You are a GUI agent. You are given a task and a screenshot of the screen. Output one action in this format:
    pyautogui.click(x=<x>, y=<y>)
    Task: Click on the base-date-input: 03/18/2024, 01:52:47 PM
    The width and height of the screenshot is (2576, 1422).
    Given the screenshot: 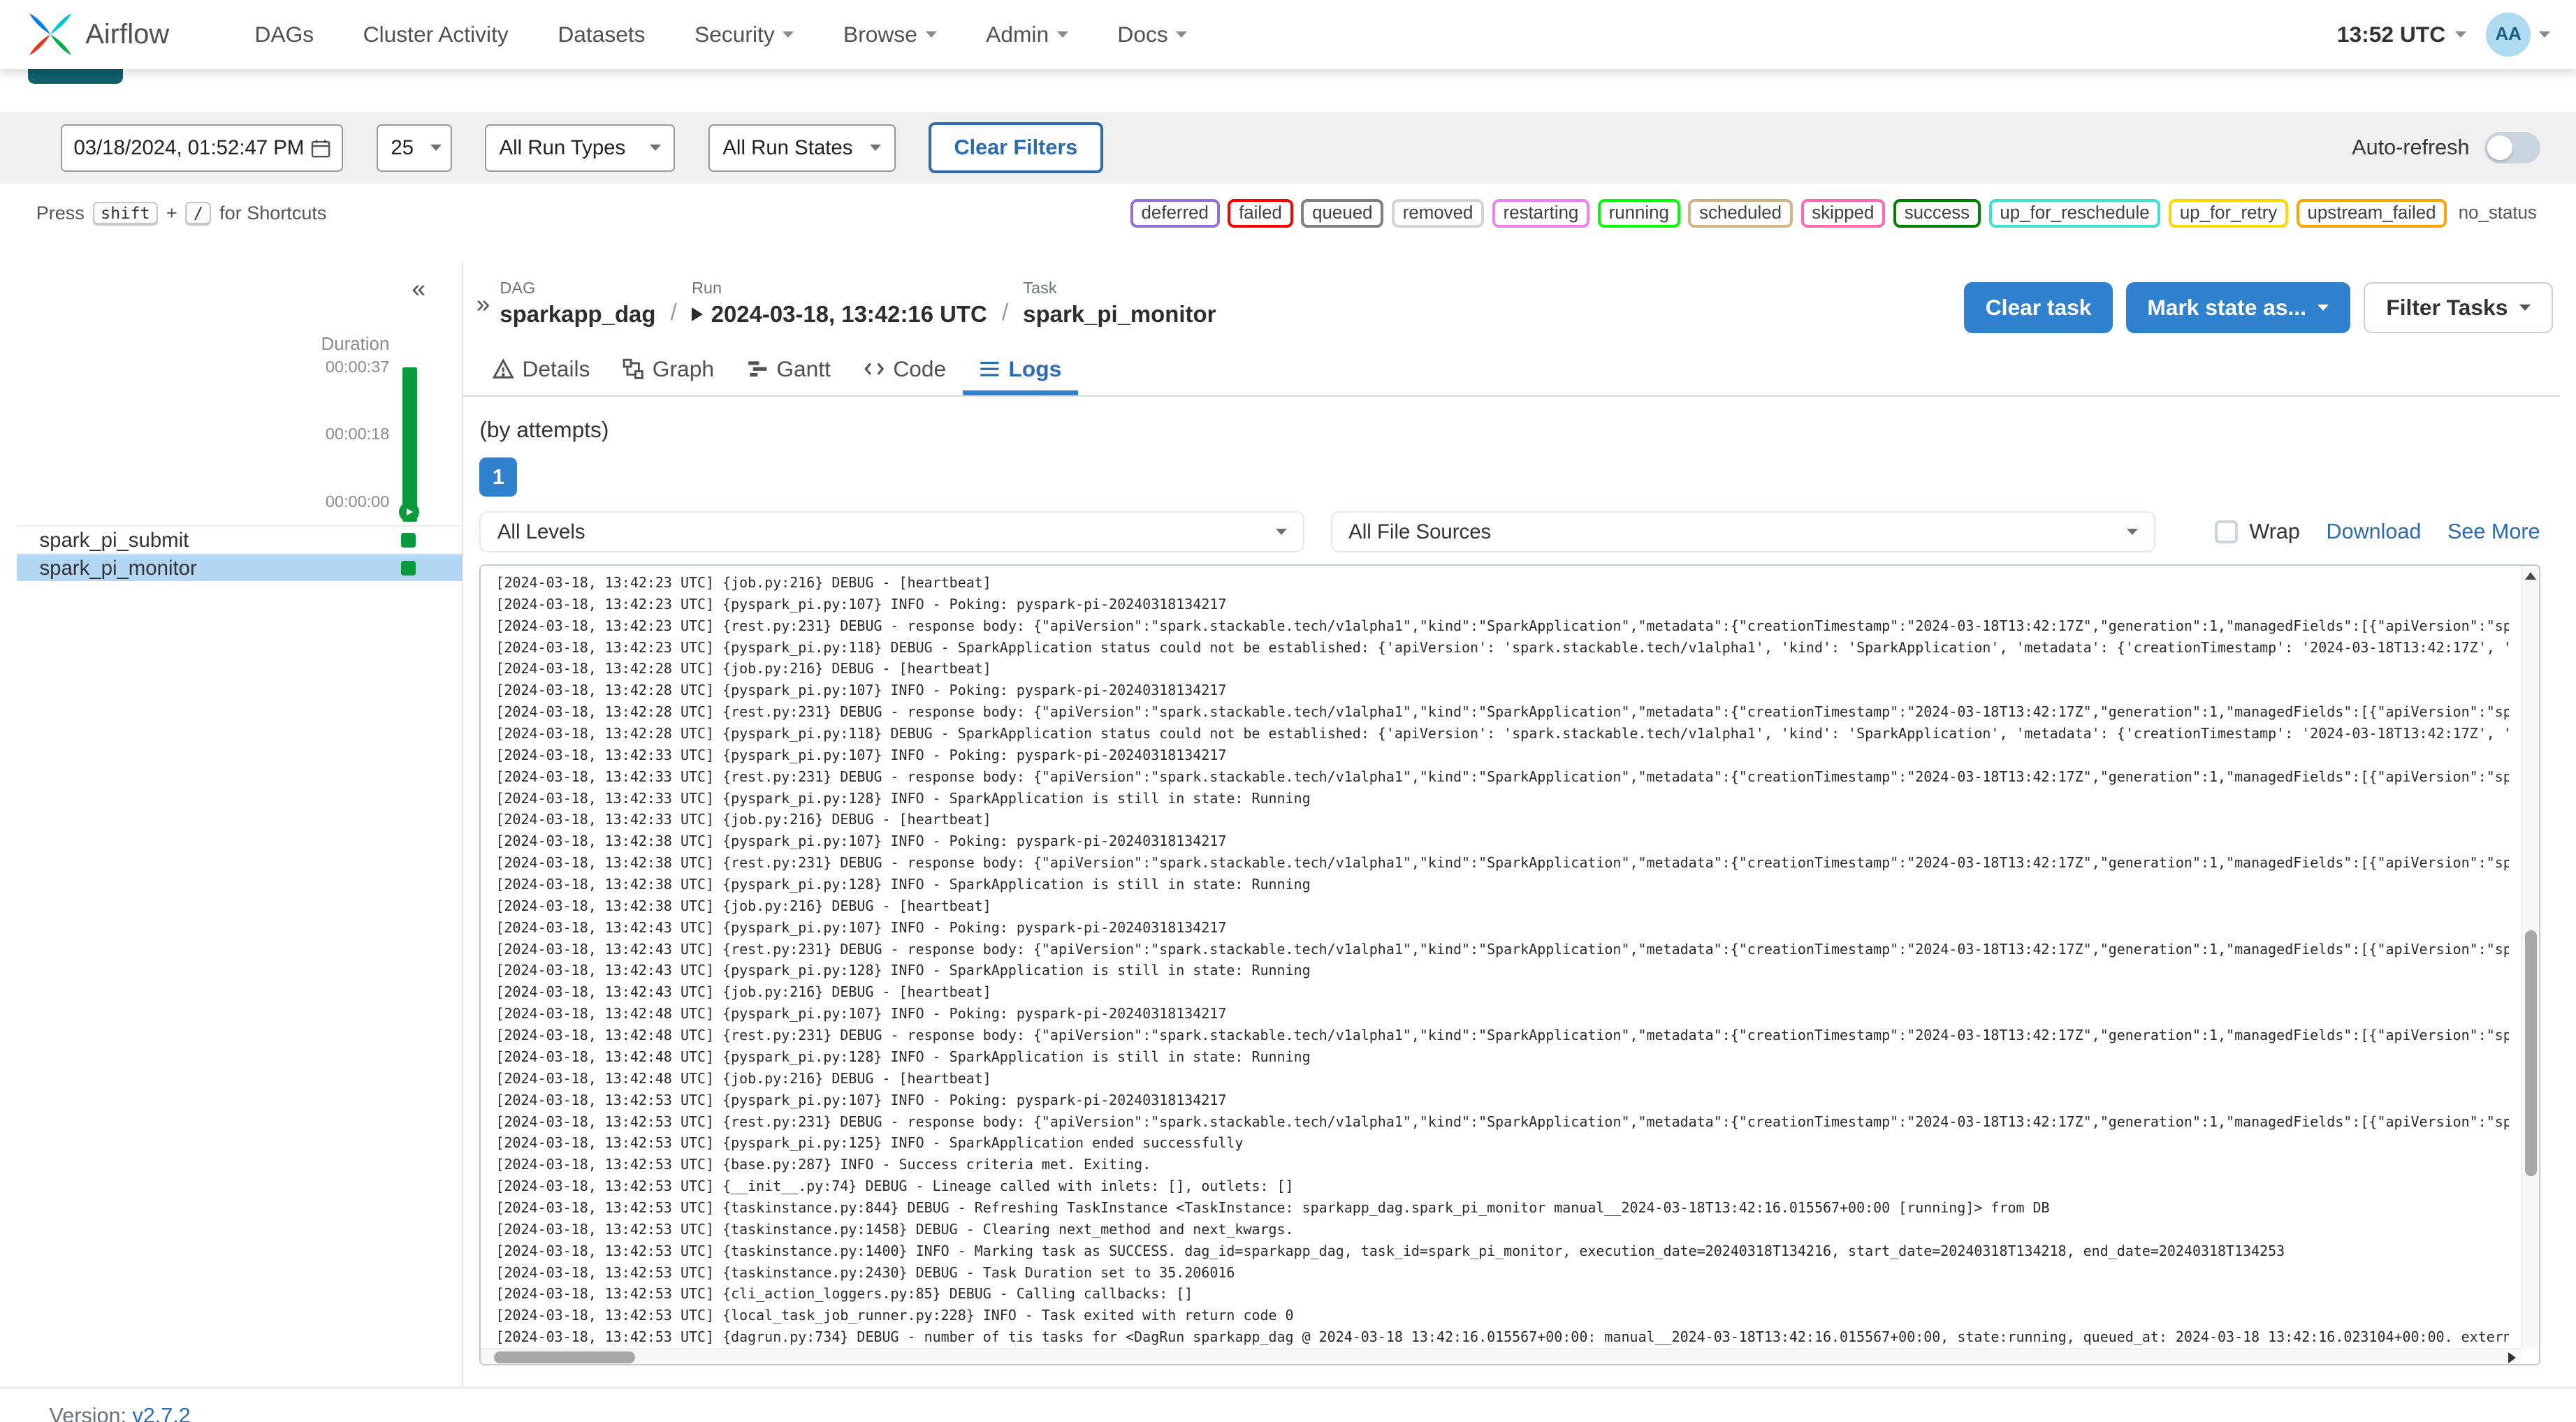 What is the action you would take?
    pyautogui.click(x=202, y=148)
    